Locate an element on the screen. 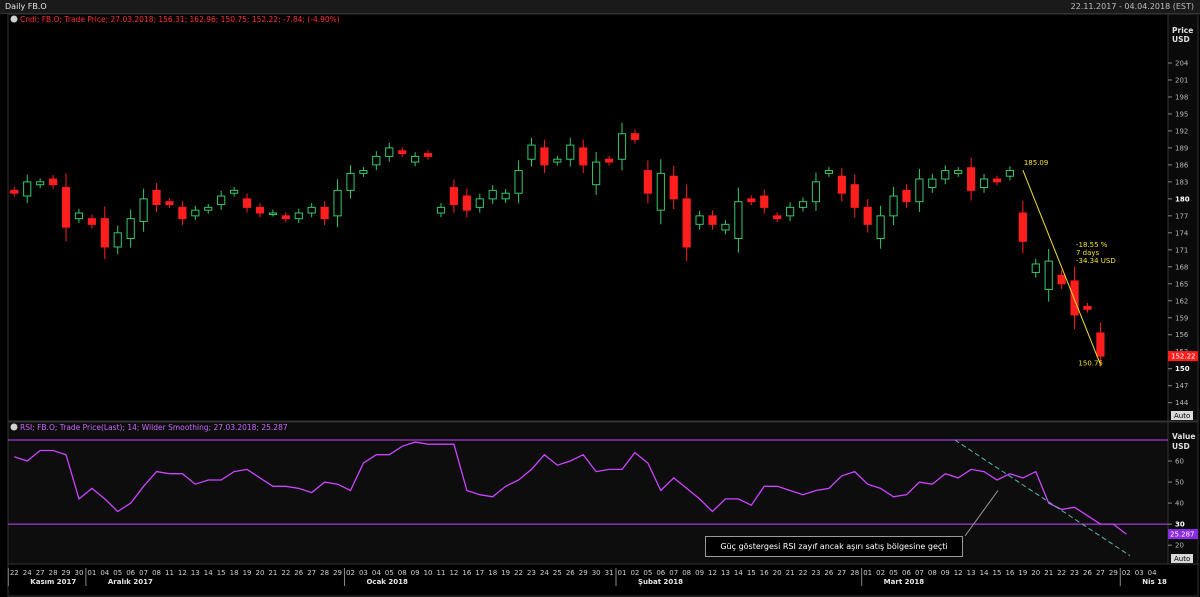 The width and height of the screenshot is (1200, 597). month-label: Şubat 2018 is located at coordinates (660, 582).